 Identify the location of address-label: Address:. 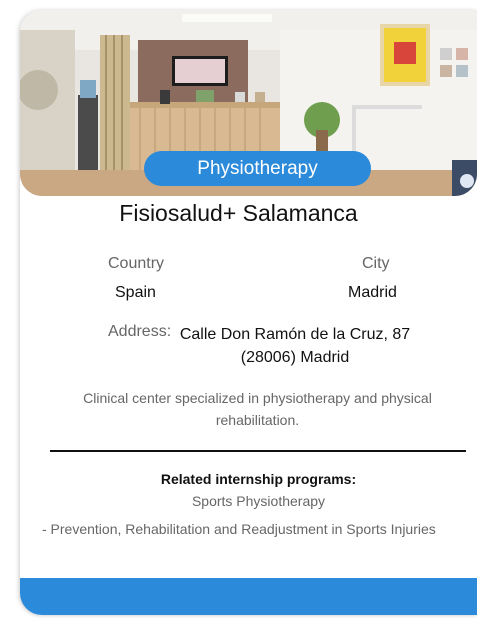
(140, 331).